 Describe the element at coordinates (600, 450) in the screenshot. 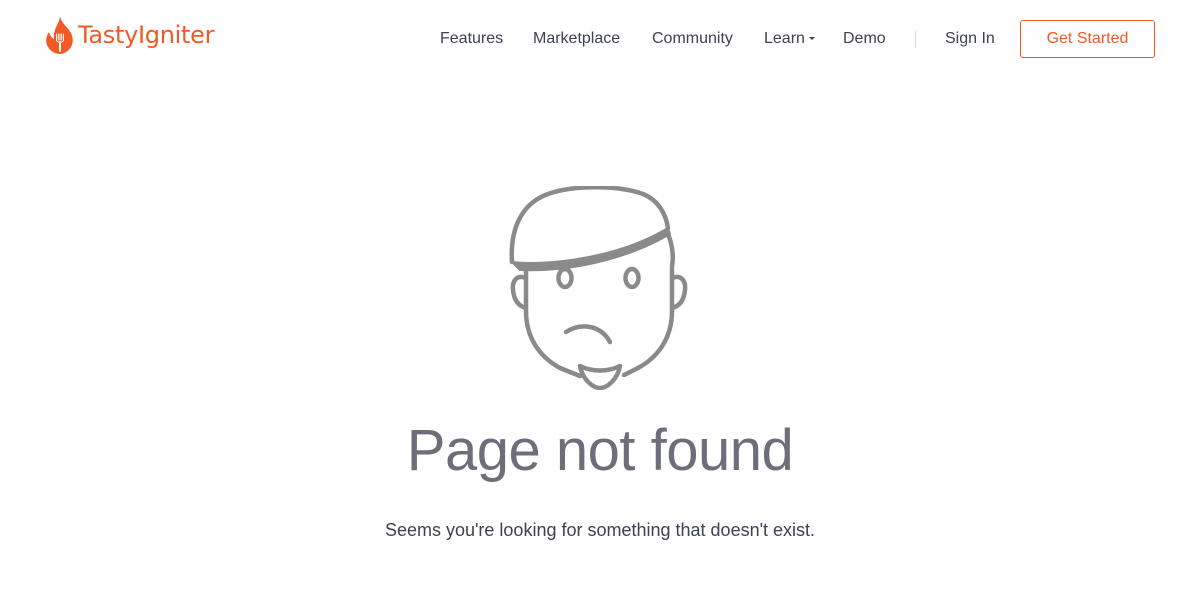

I see `page-title: Page not found` at that location.